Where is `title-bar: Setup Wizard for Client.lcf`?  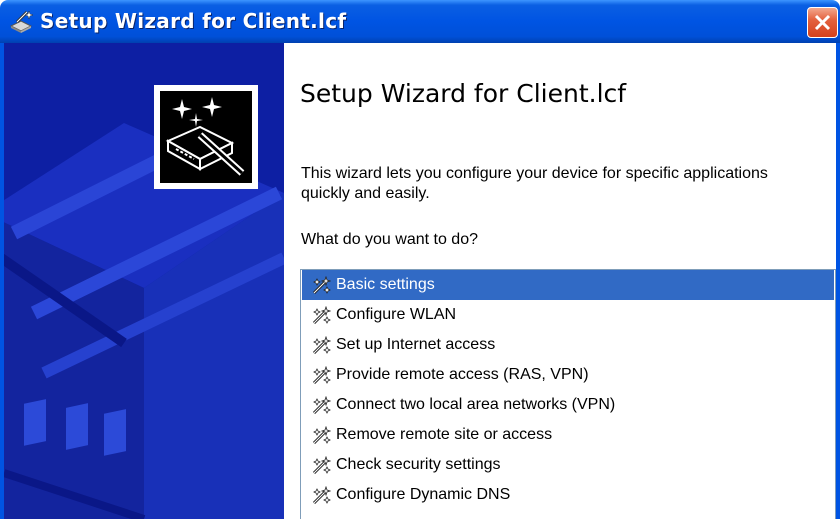
title-bar: Setup Wizard for Client.lcf is located at coordinates (420, 21).